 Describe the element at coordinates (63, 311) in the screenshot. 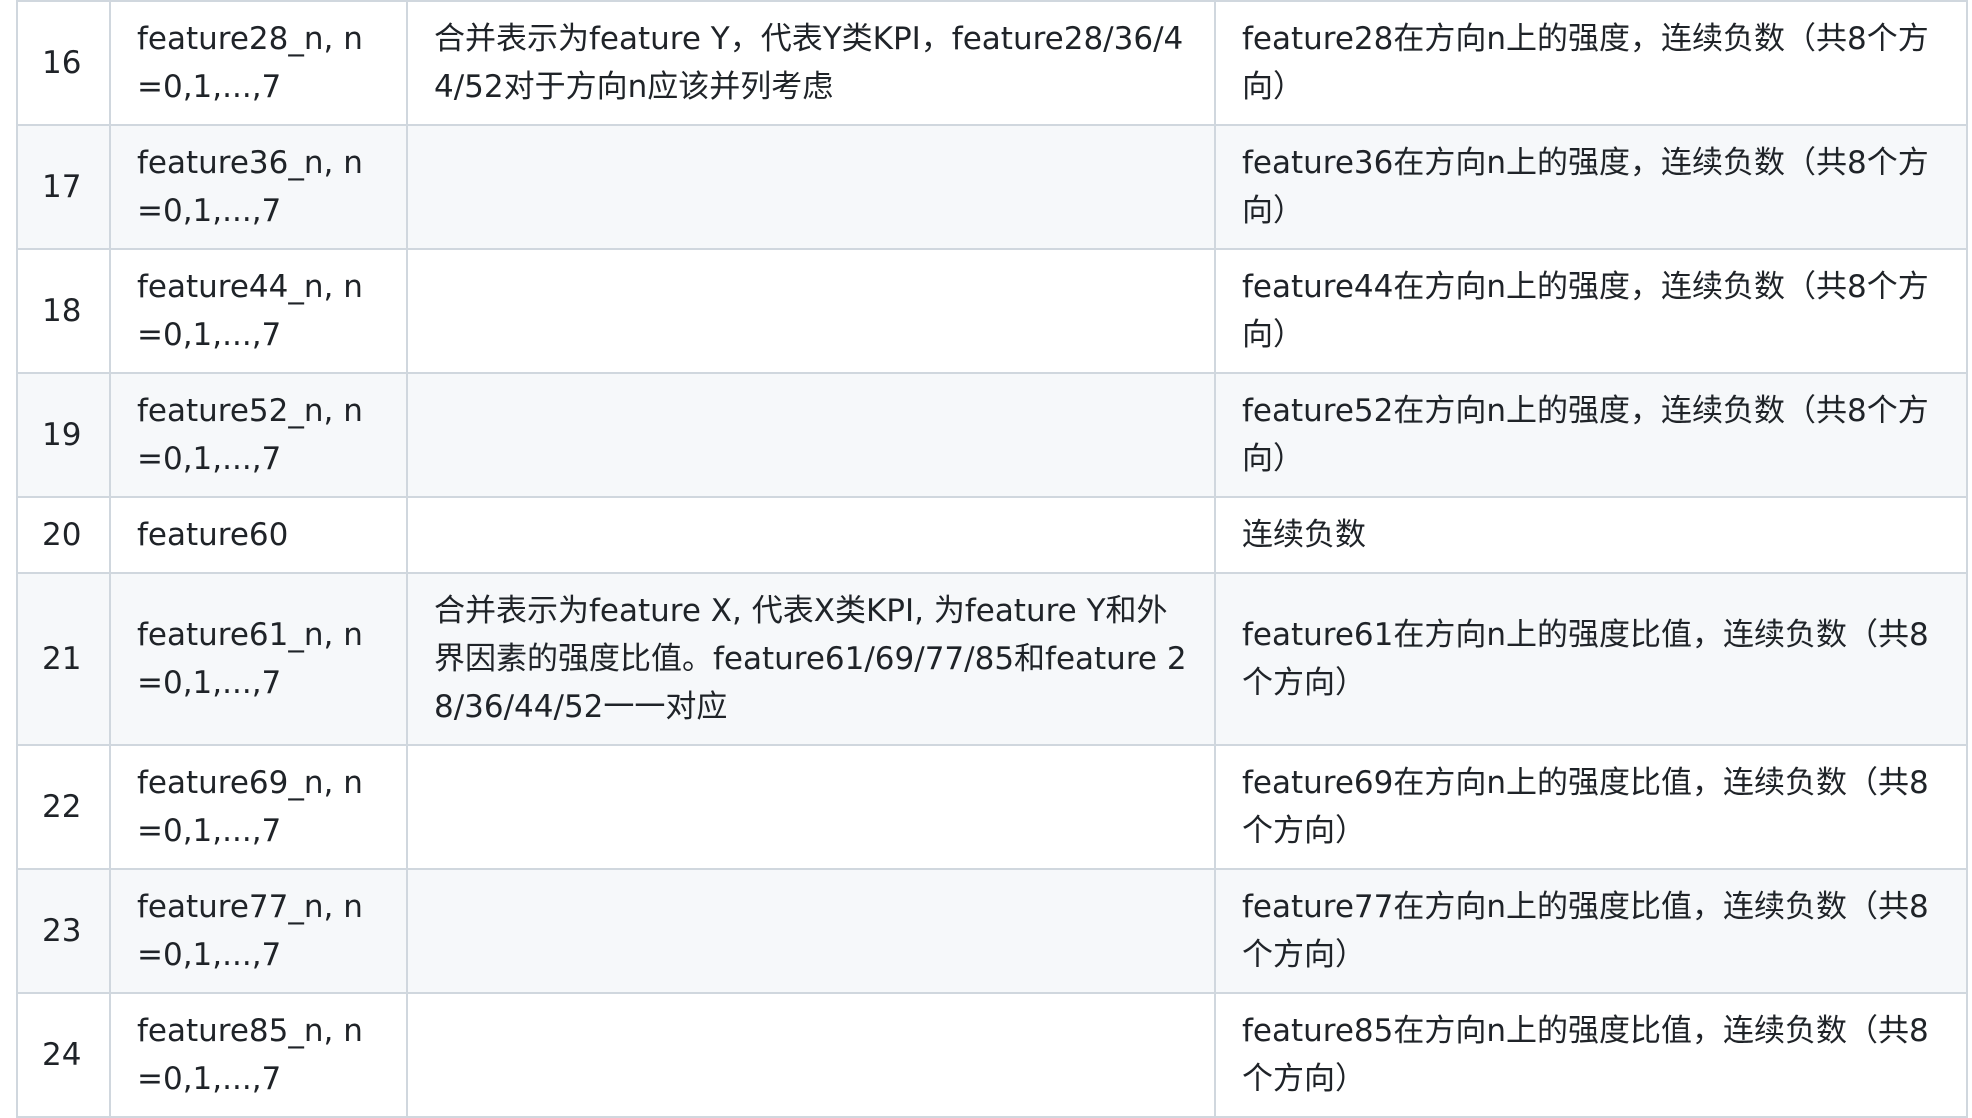

I see `row-index: 18` at that location.